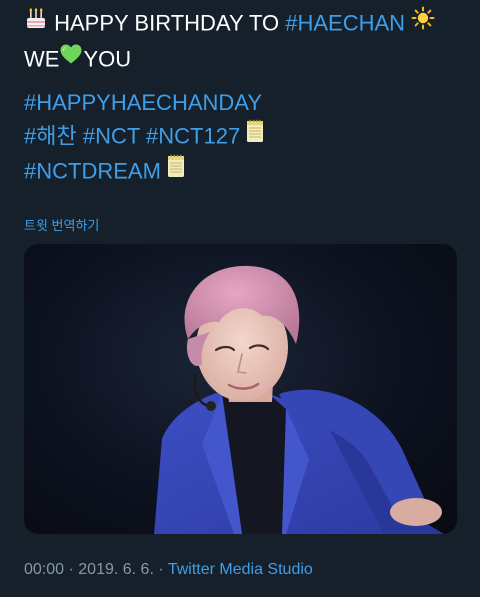 The image size is (480, 597). I want to click on tweet-time: 00:00, so click(44, 569).